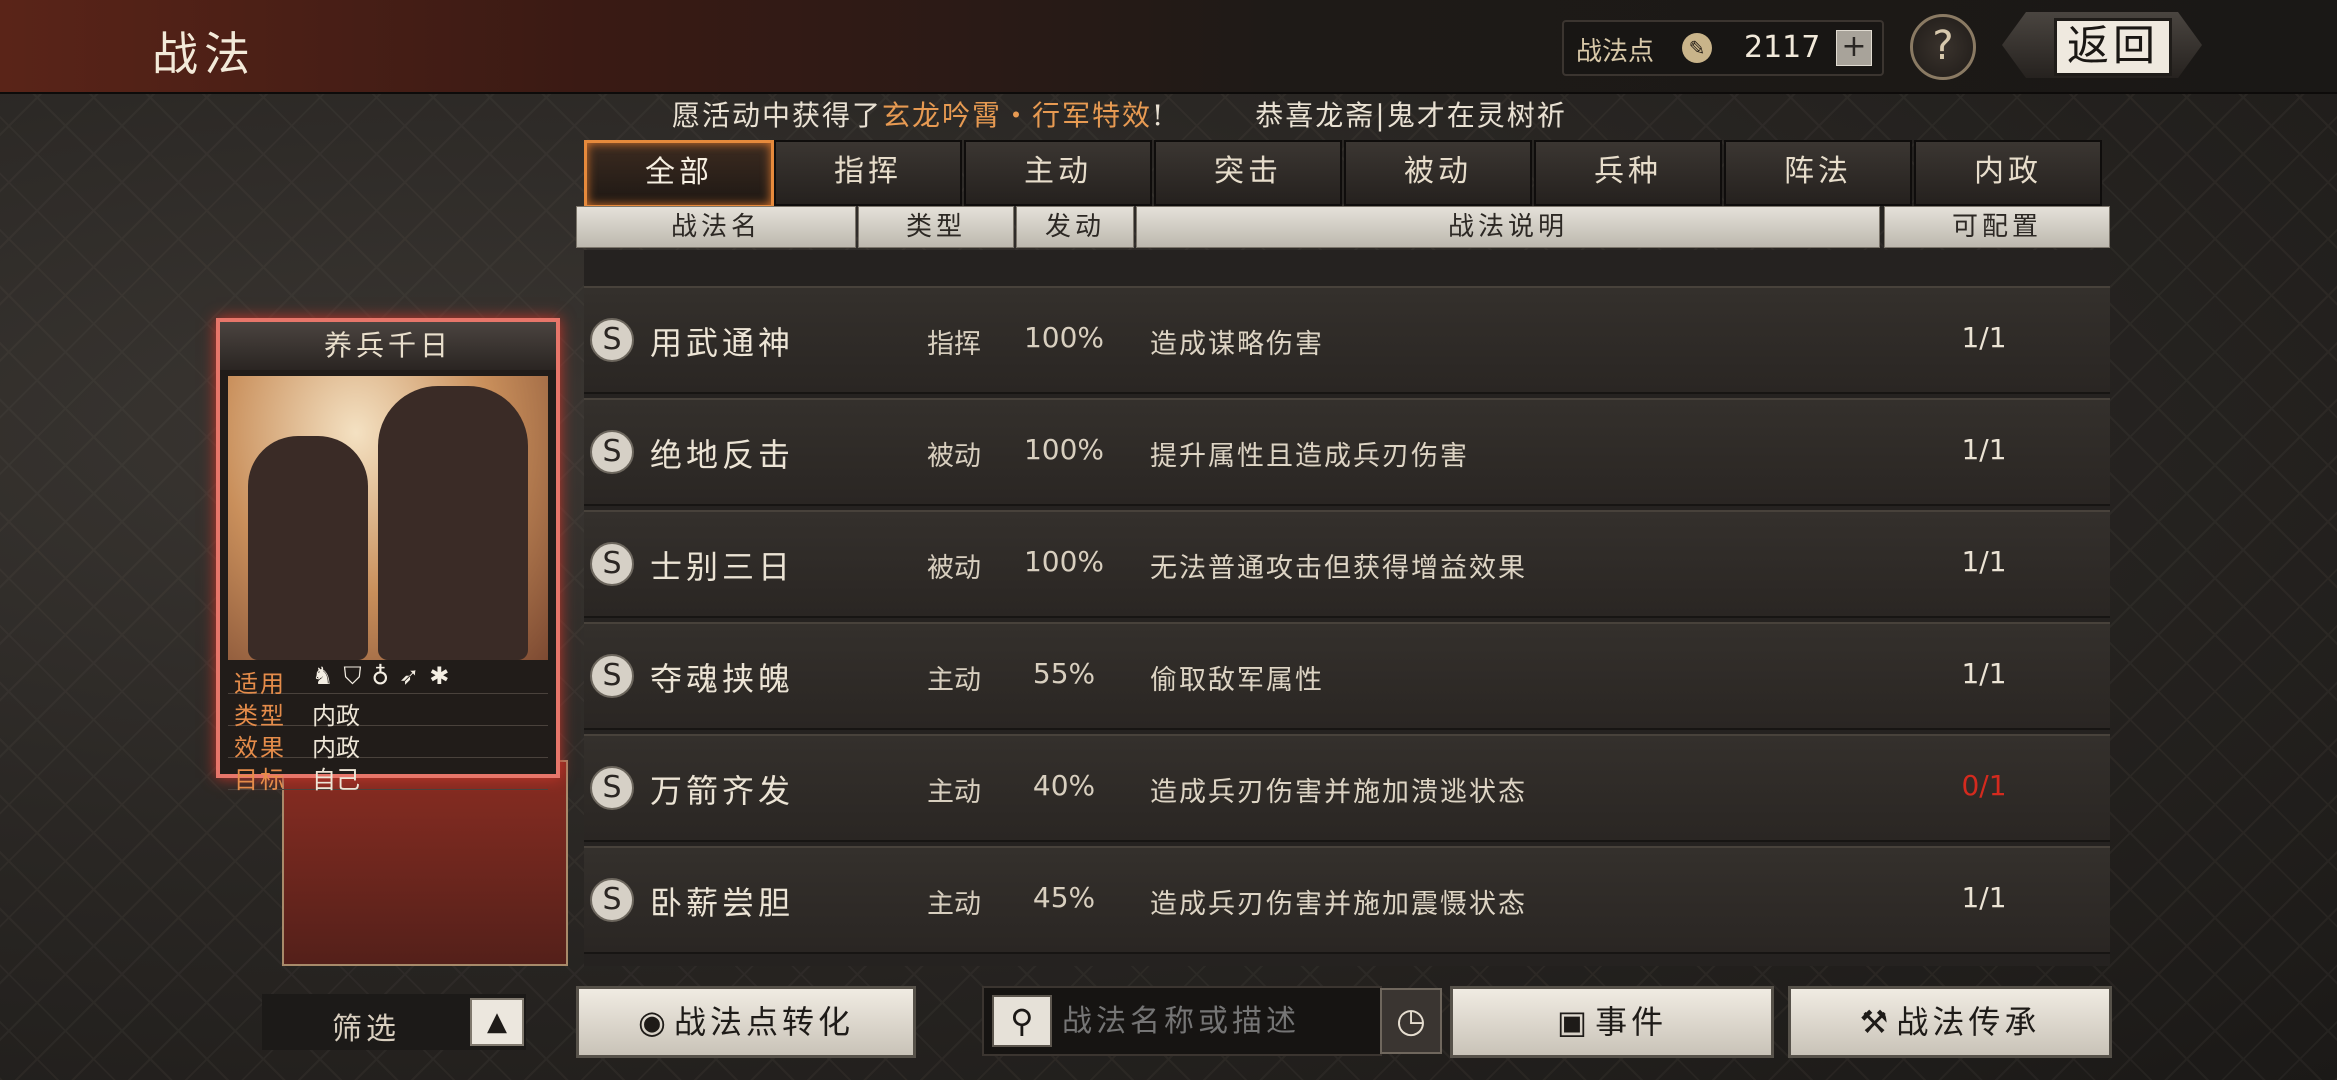  What do you see at coordinates (1058, 173) in the screenshot?
I see `tab-active: 主动` at bounding box center [1058, 173].